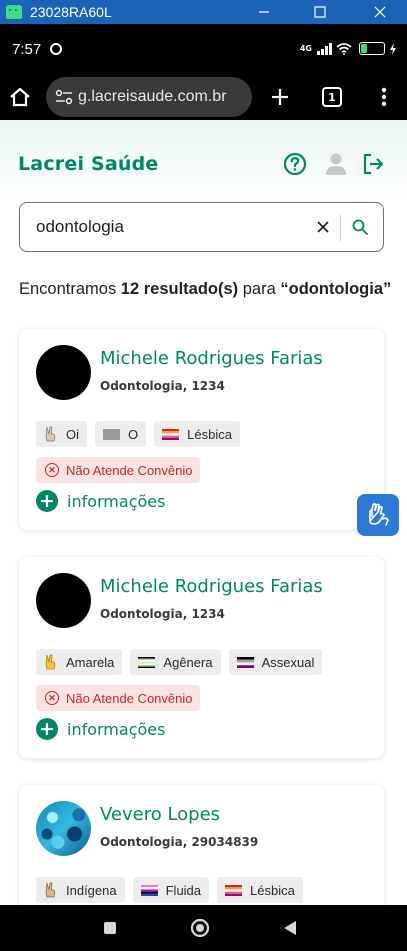  I want to click on asexual-flag-icon, so click(245, 662).